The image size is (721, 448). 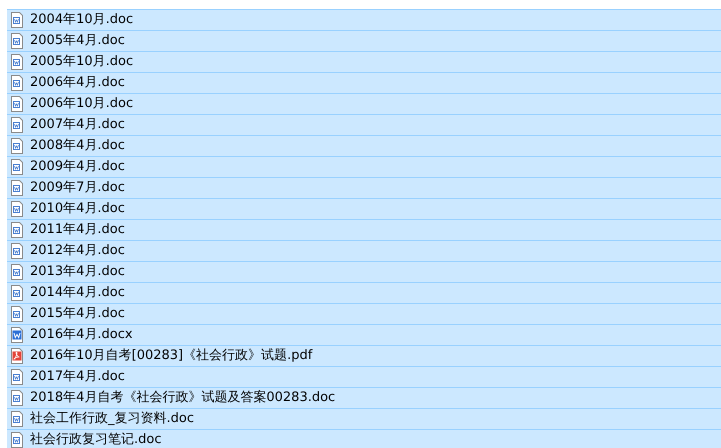 What do you see at coordinates (364, 292) in the screenshot?
I see `file-row: 2014年4月.doc` at bounding box center [364, 292].